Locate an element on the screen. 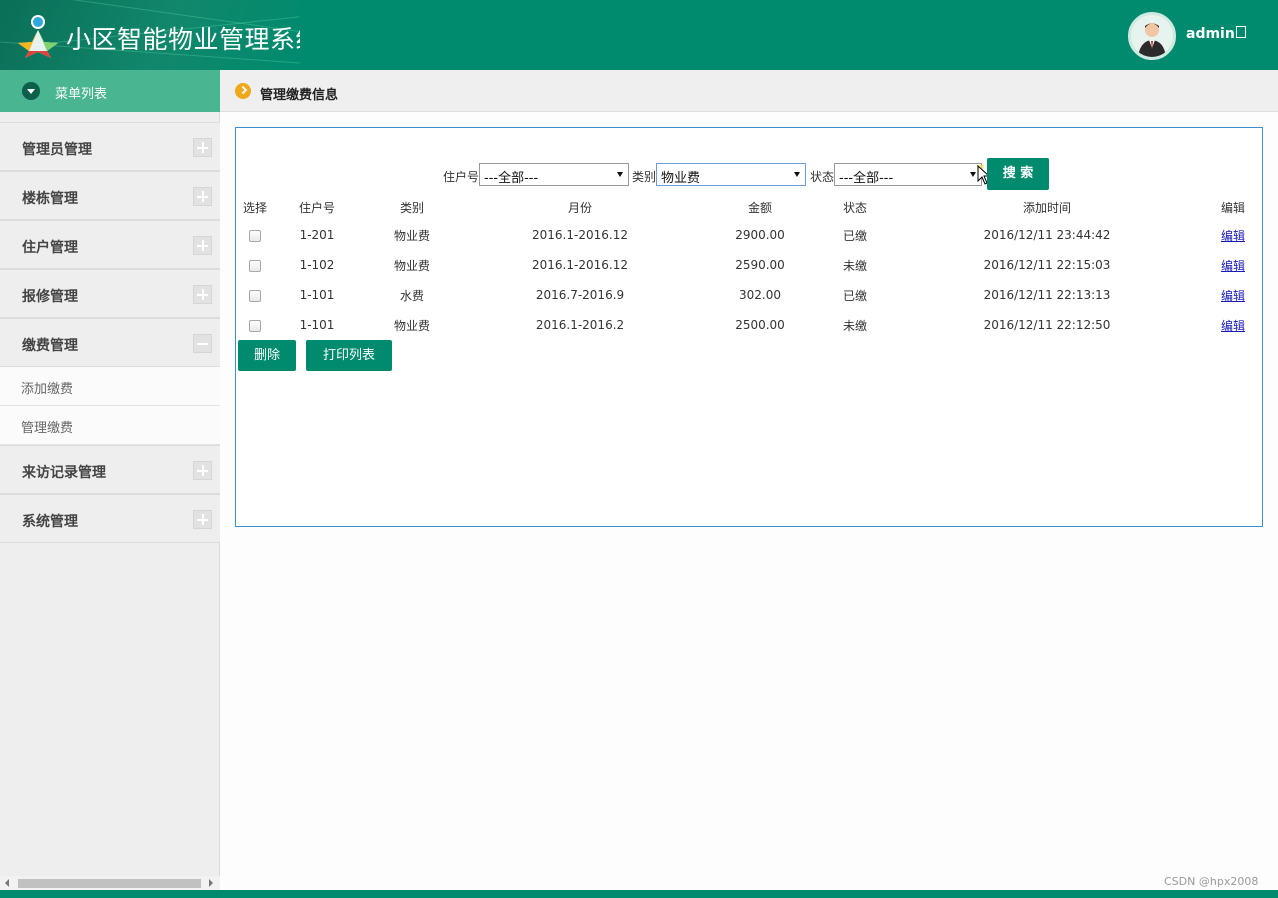  household-select-value: ---全部--- is located at coordinates (511, 178).